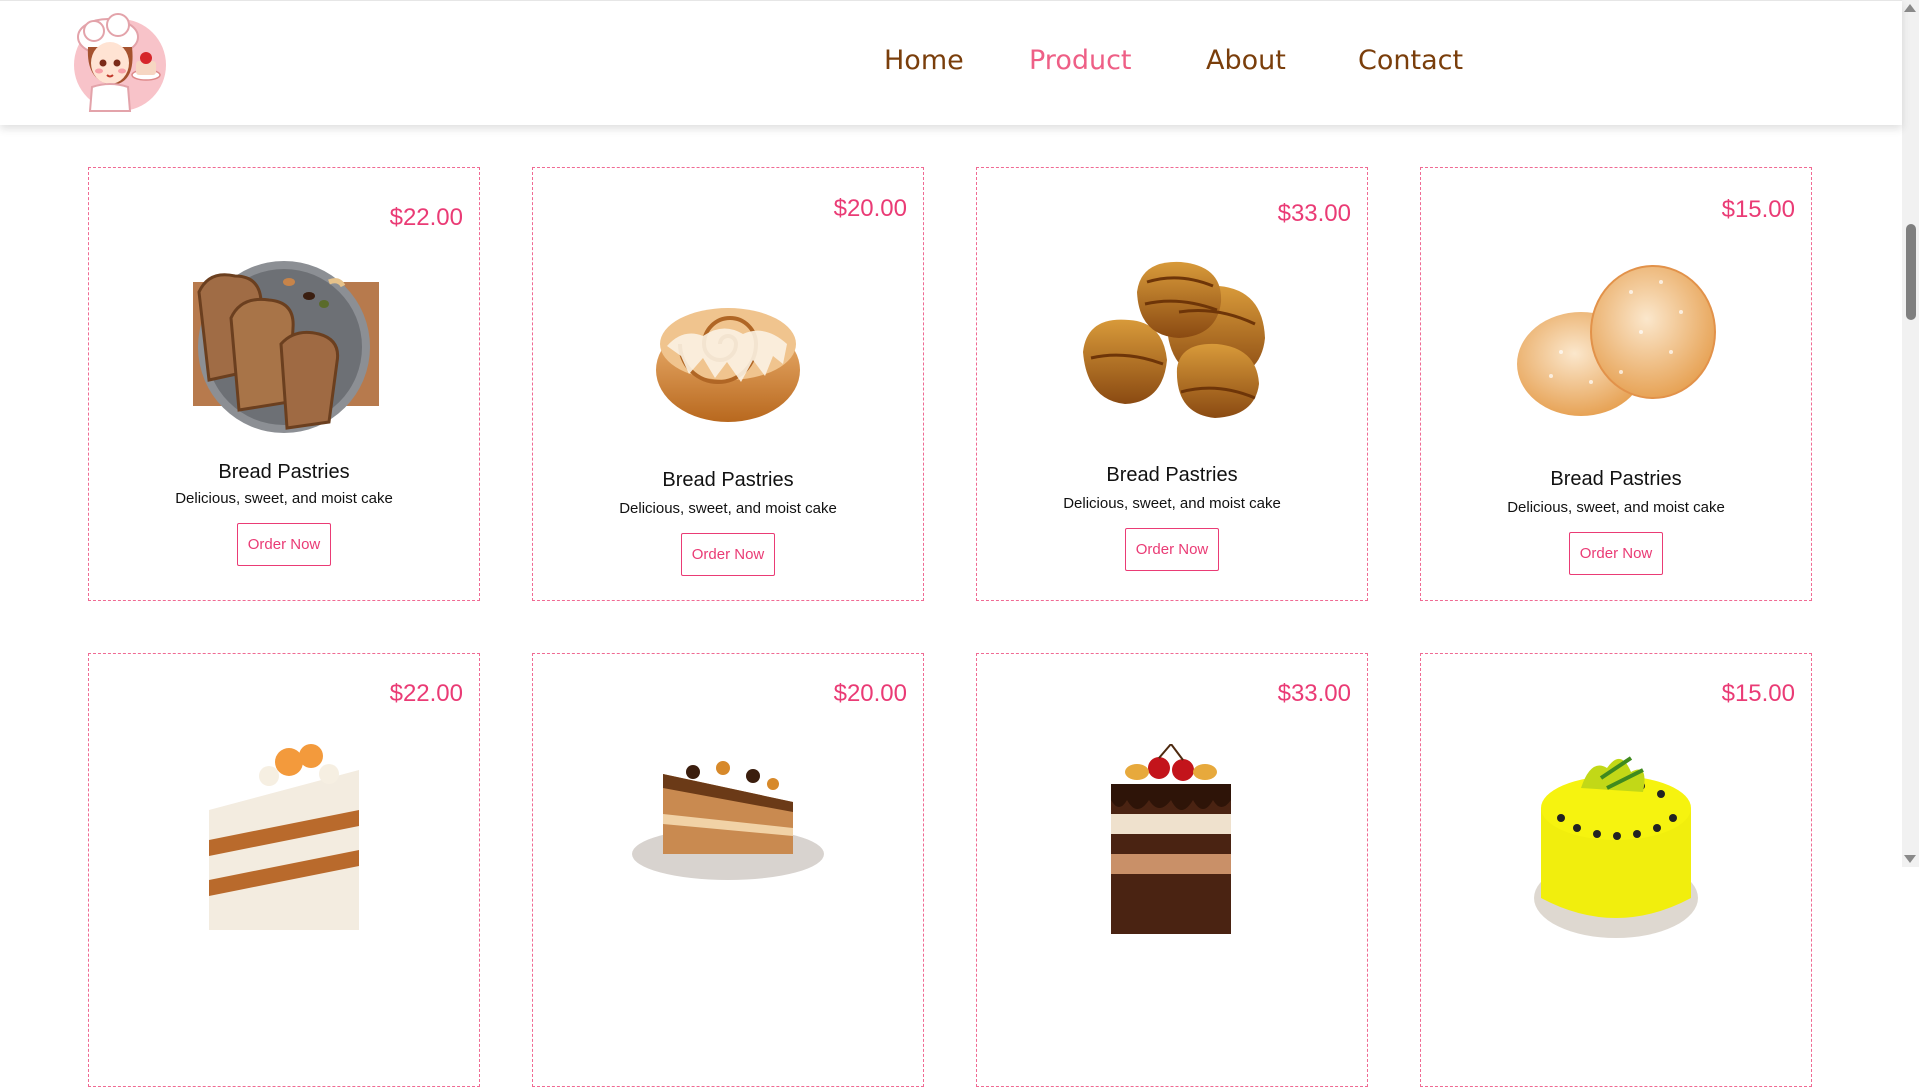 The width and height of the screenshot is (1919, 1087). I want to click on donuts-image, so click(1616, 347).